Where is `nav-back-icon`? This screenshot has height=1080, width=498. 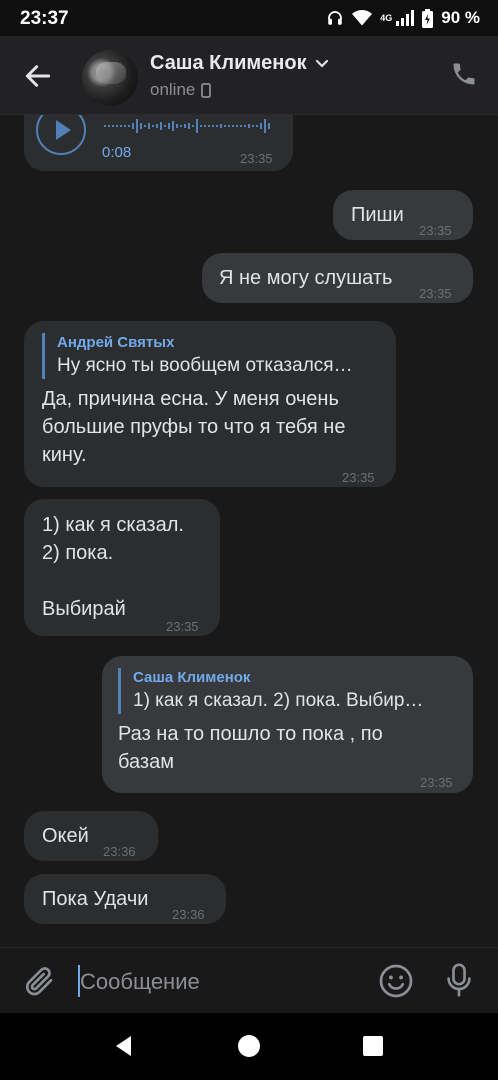 nav-back-icon is located at coordinates (124, 1046).